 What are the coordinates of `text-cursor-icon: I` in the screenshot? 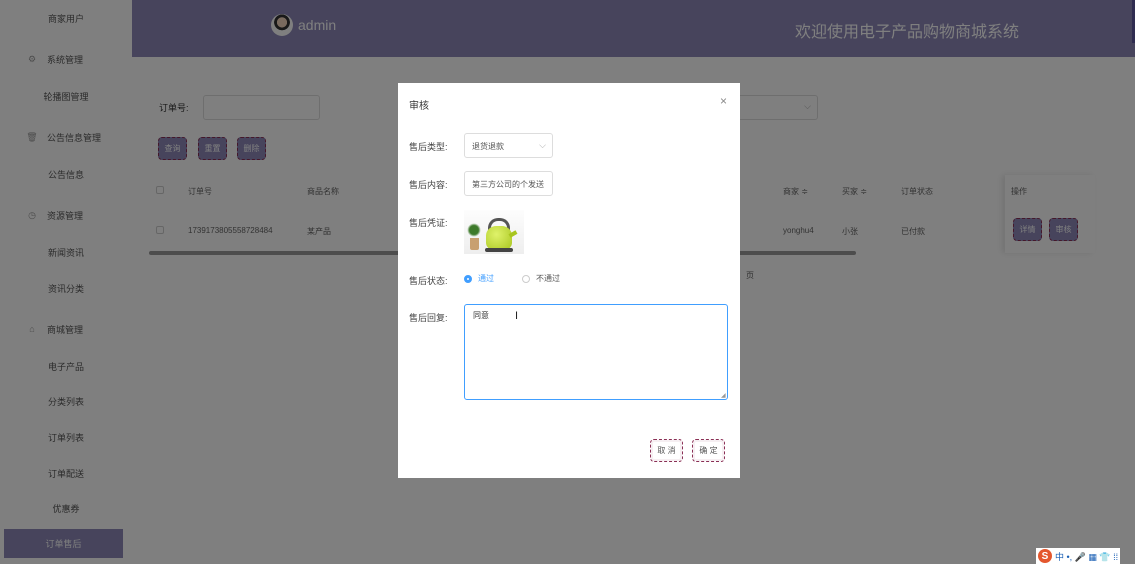 It's located at (517, 316).